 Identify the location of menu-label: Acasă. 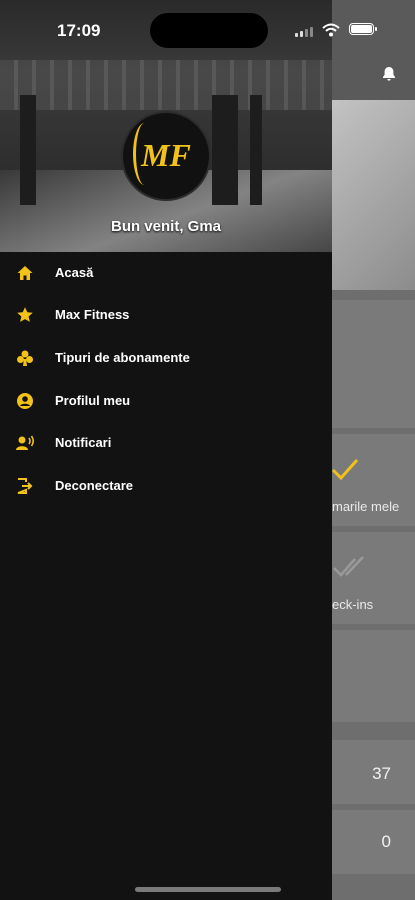
(74, 272).